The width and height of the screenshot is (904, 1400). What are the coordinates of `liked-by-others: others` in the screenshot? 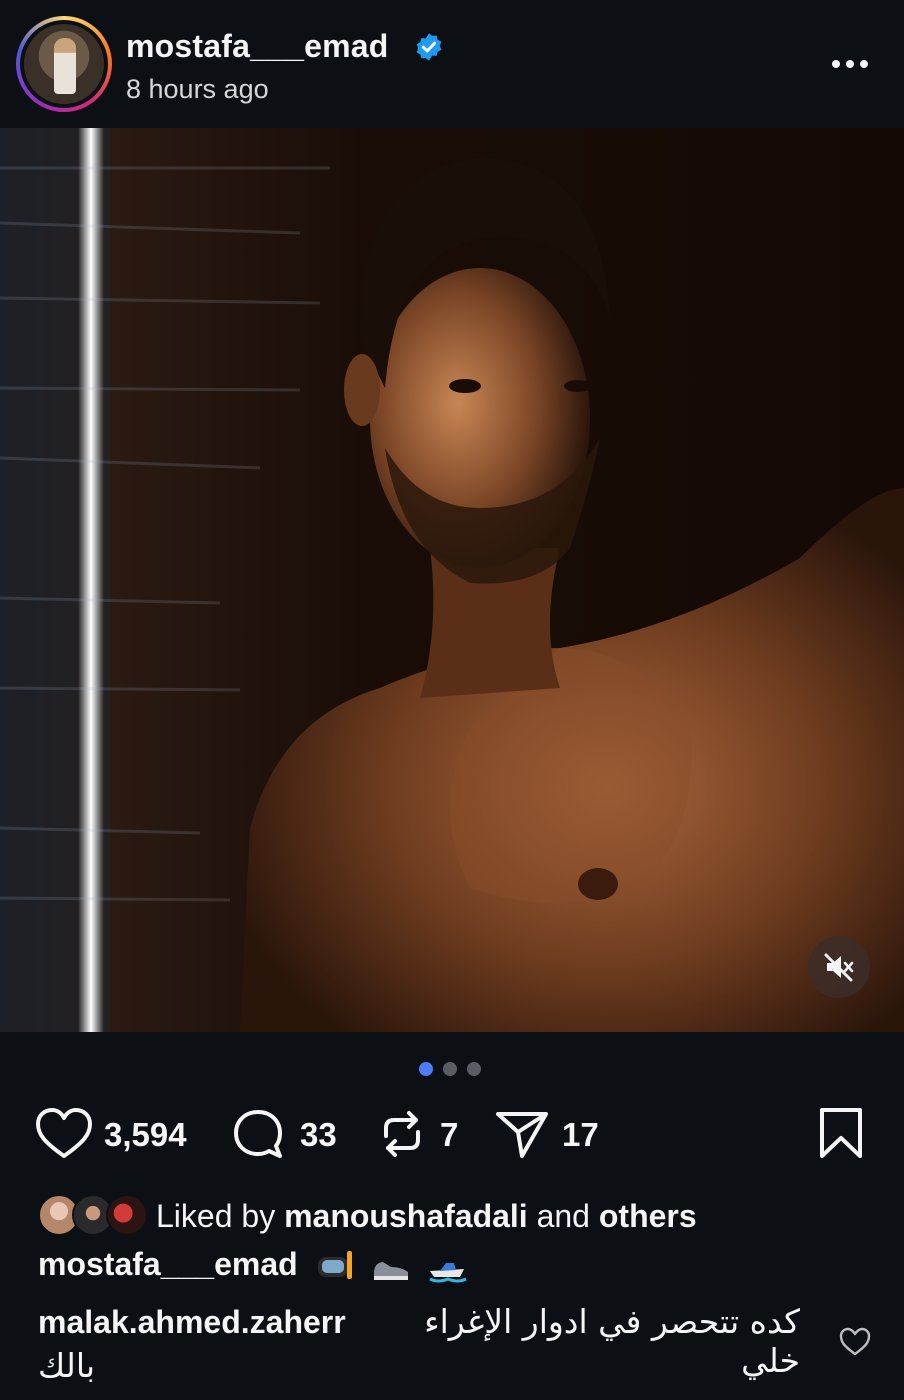 It's located at (648, 1216).